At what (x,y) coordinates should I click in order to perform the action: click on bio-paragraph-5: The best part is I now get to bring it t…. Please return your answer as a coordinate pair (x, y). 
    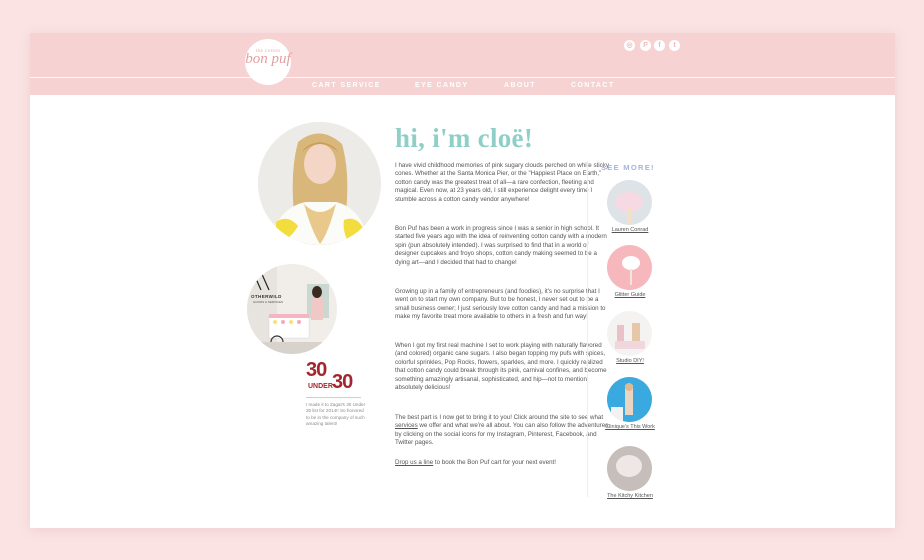
    Looking at the image, I should click on (503, 431).